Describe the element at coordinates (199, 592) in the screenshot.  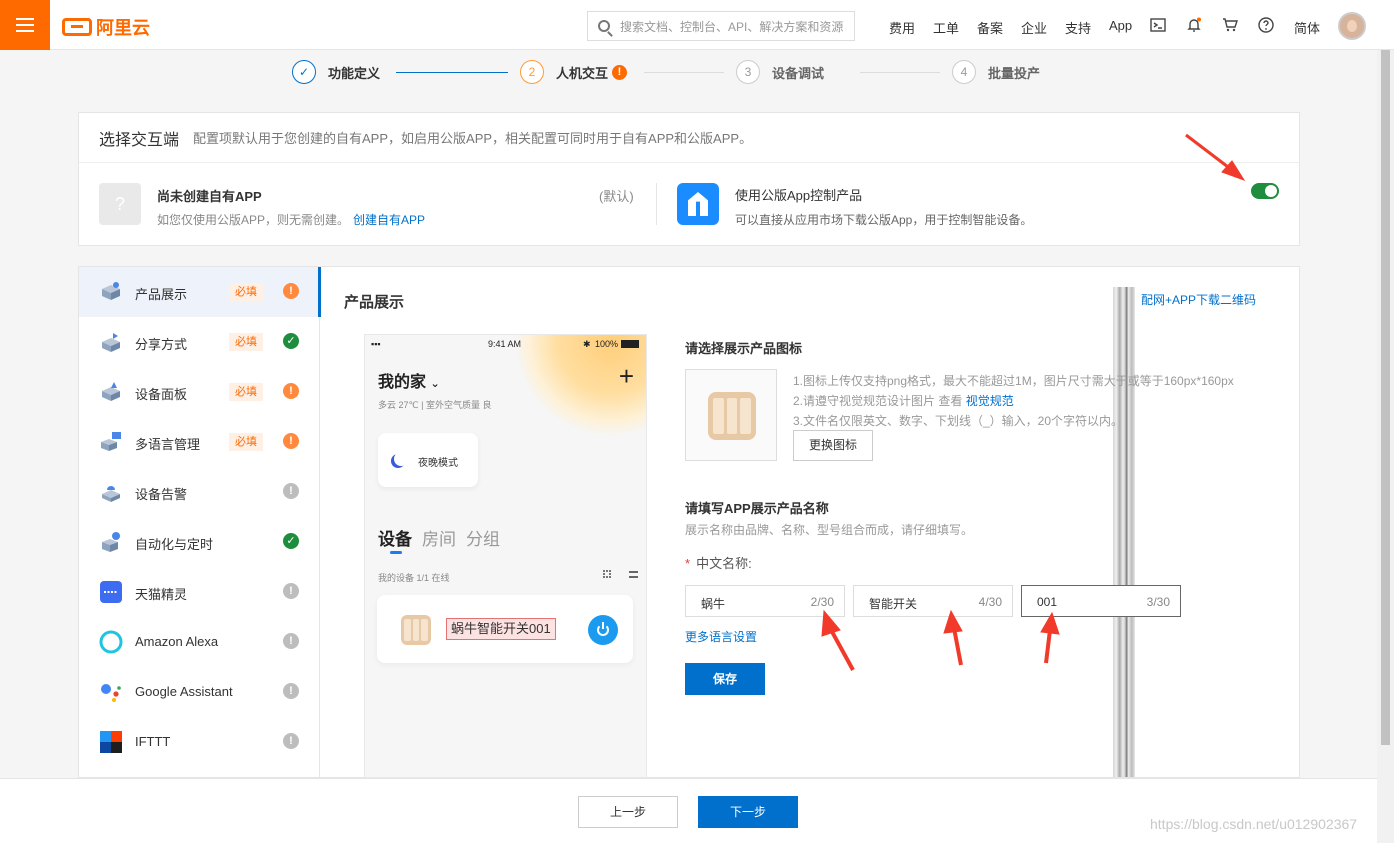
I see `sidebar-item-tmall-genie: 天猫精灵 !` at that location.